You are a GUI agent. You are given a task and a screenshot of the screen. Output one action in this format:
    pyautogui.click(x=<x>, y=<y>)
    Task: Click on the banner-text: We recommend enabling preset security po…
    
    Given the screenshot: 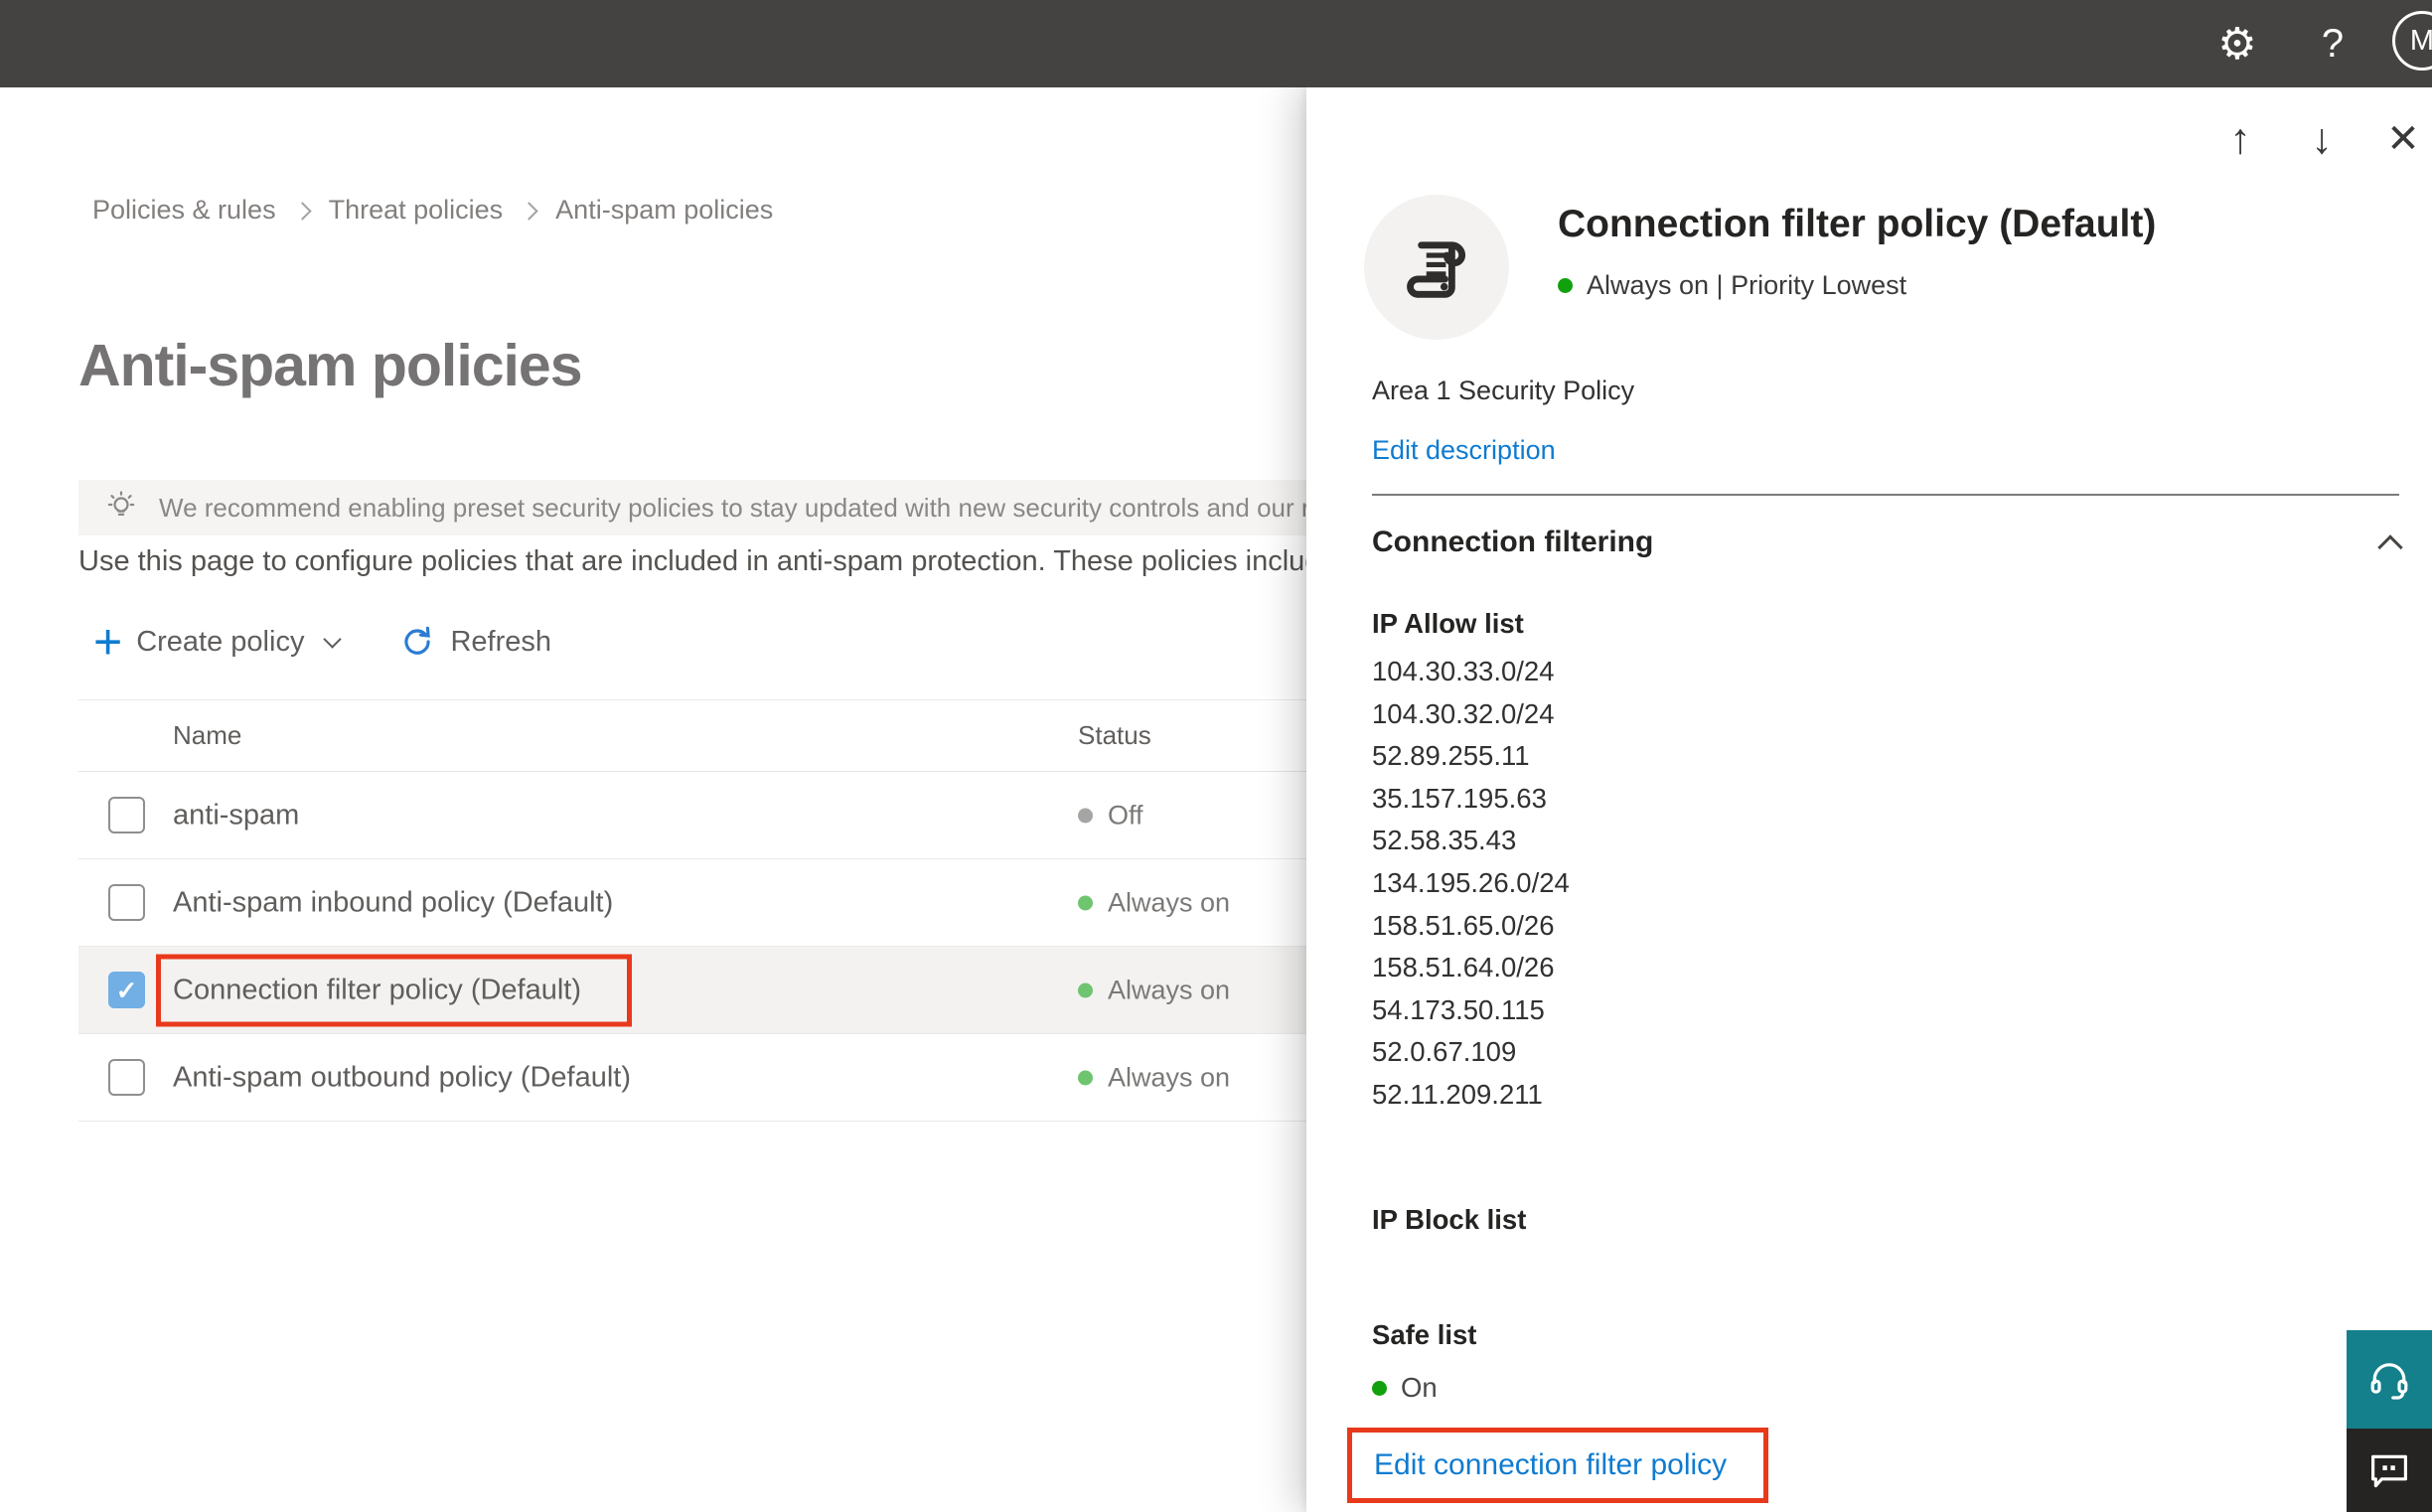 What is the action you would take?
    pyautogui.click(x=732, y=507)
    